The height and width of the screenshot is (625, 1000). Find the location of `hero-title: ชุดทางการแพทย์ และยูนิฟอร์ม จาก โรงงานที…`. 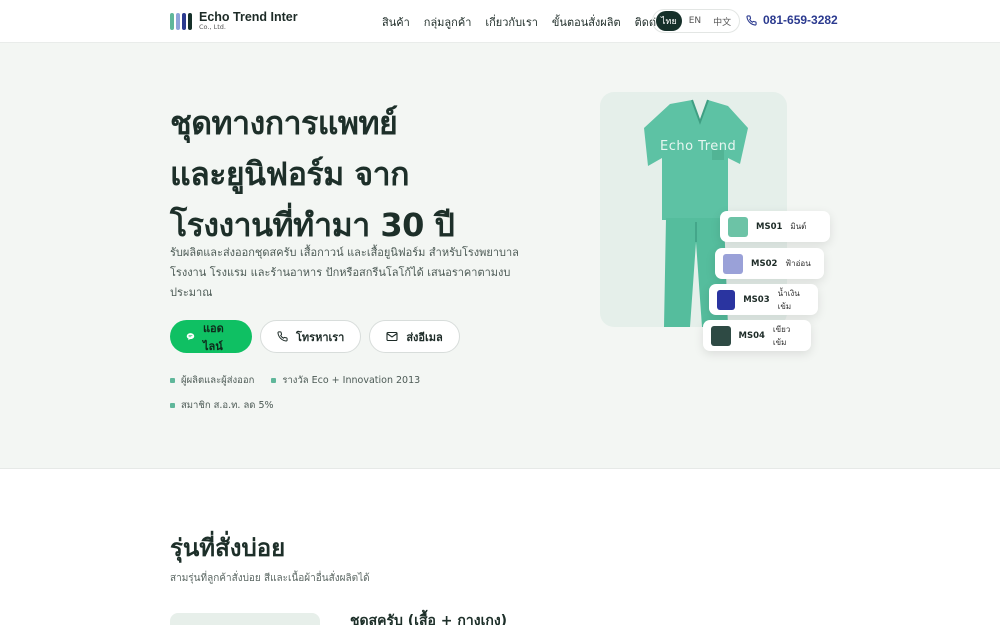

hero-title: ชุดทางการแพทย์ และยูนิฟอร์ม จาก โรงงานที… is located at coordinates (350, 174).